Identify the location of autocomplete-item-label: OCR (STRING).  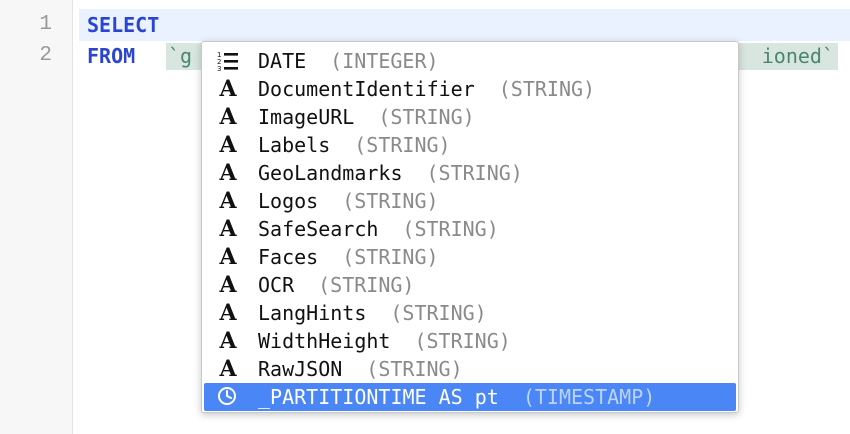
(336, 285).